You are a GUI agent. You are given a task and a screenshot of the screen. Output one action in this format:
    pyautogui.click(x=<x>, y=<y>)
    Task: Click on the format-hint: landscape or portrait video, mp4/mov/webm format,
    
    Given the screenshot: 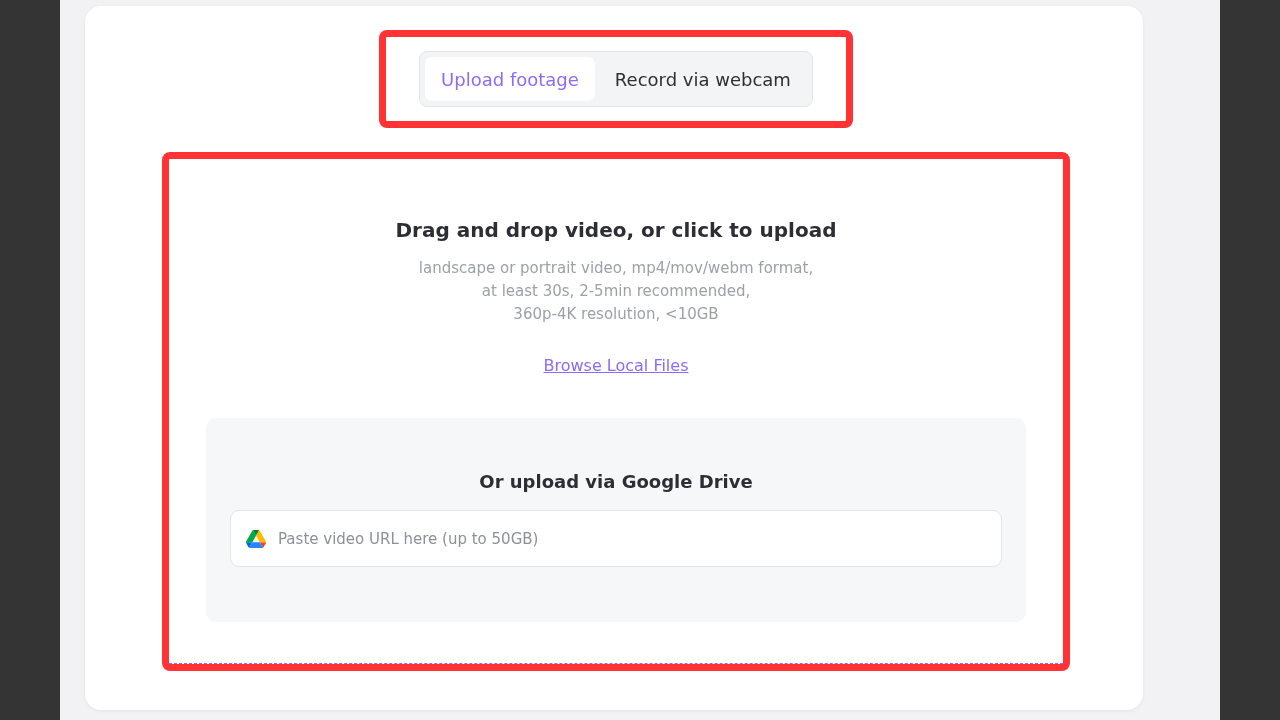 What is the action you would take?
    pyautogui.click(x=616, y=268)
    